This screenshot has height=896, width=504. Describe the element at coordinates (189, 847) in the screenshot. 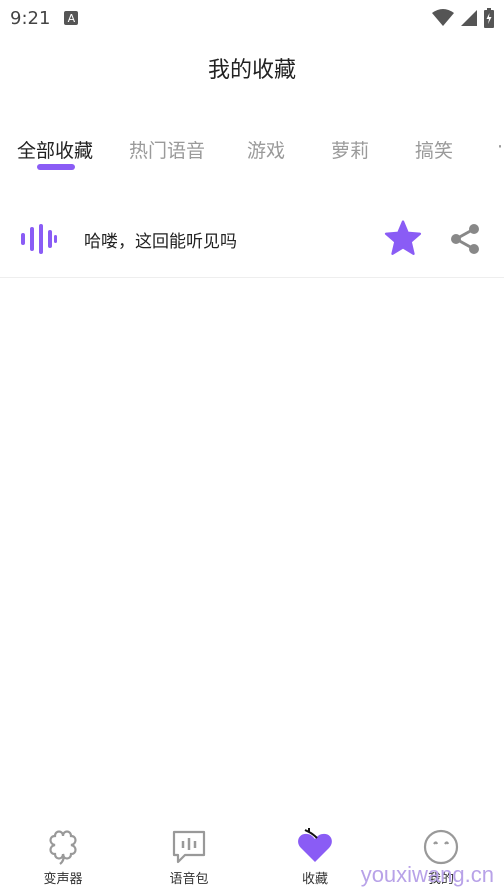

I see `chat-bars-icon` at that location.